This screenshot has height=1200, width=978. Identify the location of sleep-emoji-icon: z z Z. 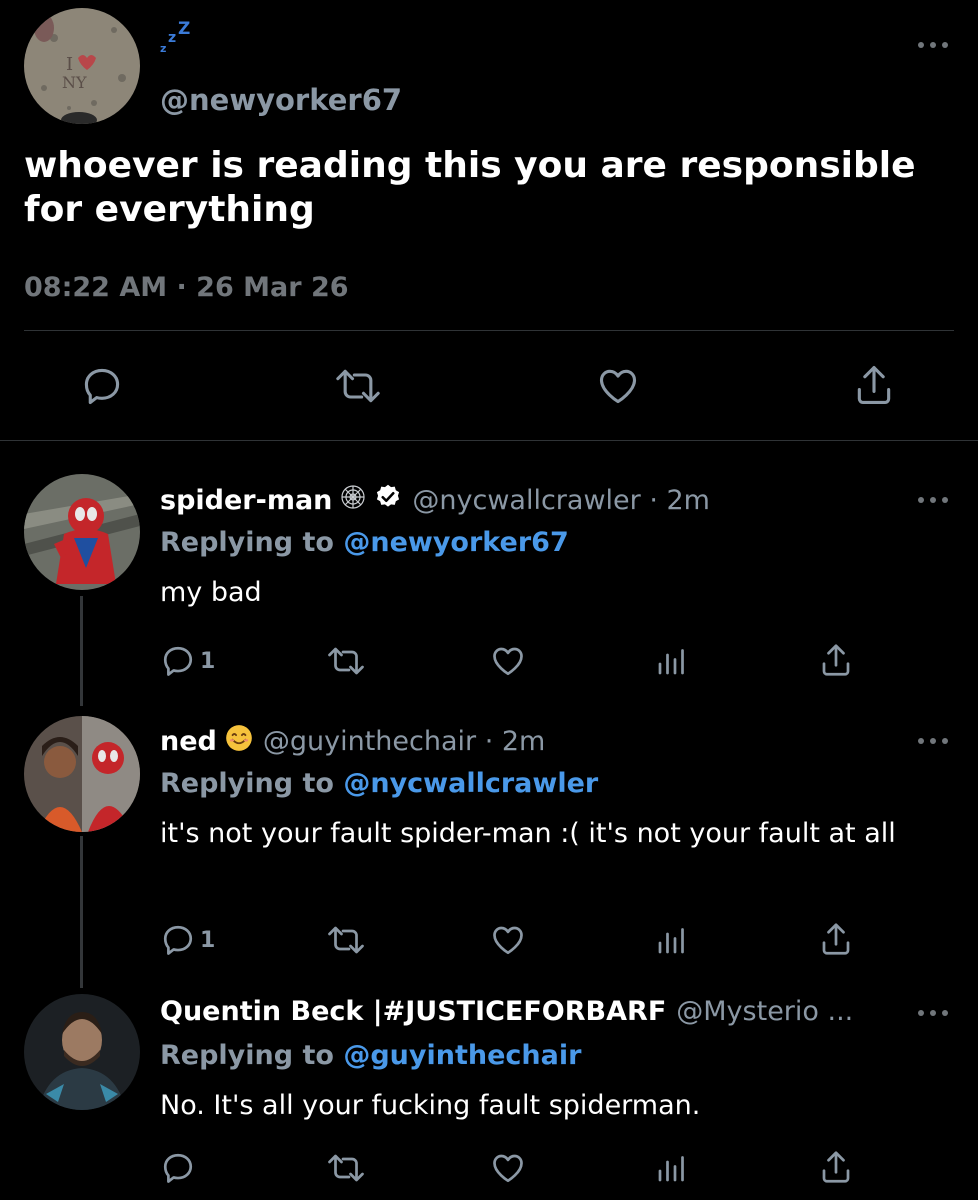
(177, 38).